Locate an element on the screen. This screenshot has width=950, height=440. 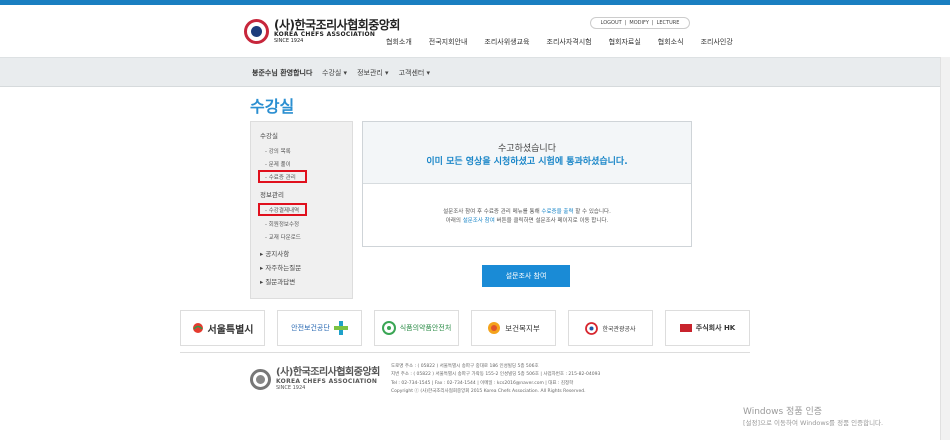
footer-since: SINCE 1924 is located at coordinates (291, 388).